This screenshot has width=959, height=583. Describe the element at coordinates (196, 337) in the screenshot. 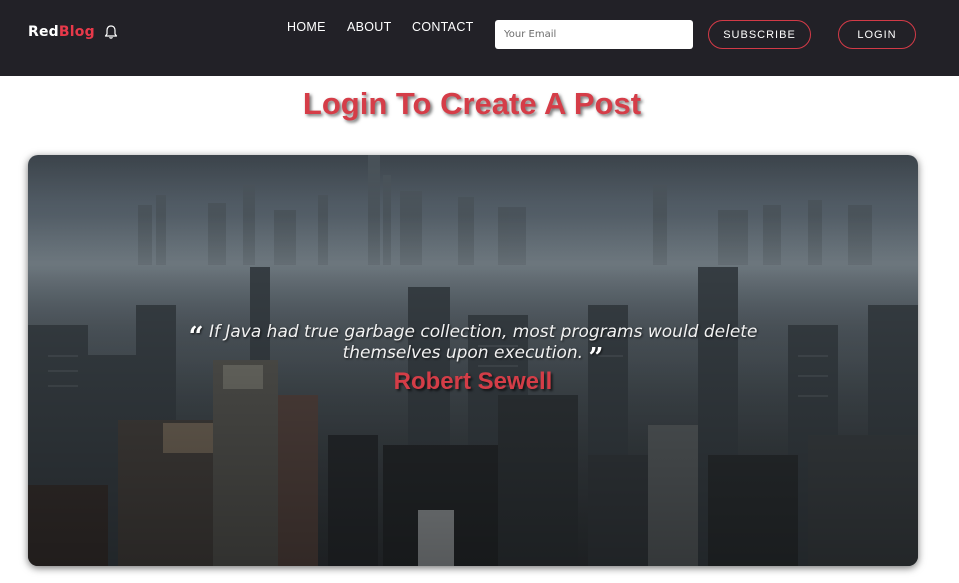

I see `quote-open-icon: “` at that location.